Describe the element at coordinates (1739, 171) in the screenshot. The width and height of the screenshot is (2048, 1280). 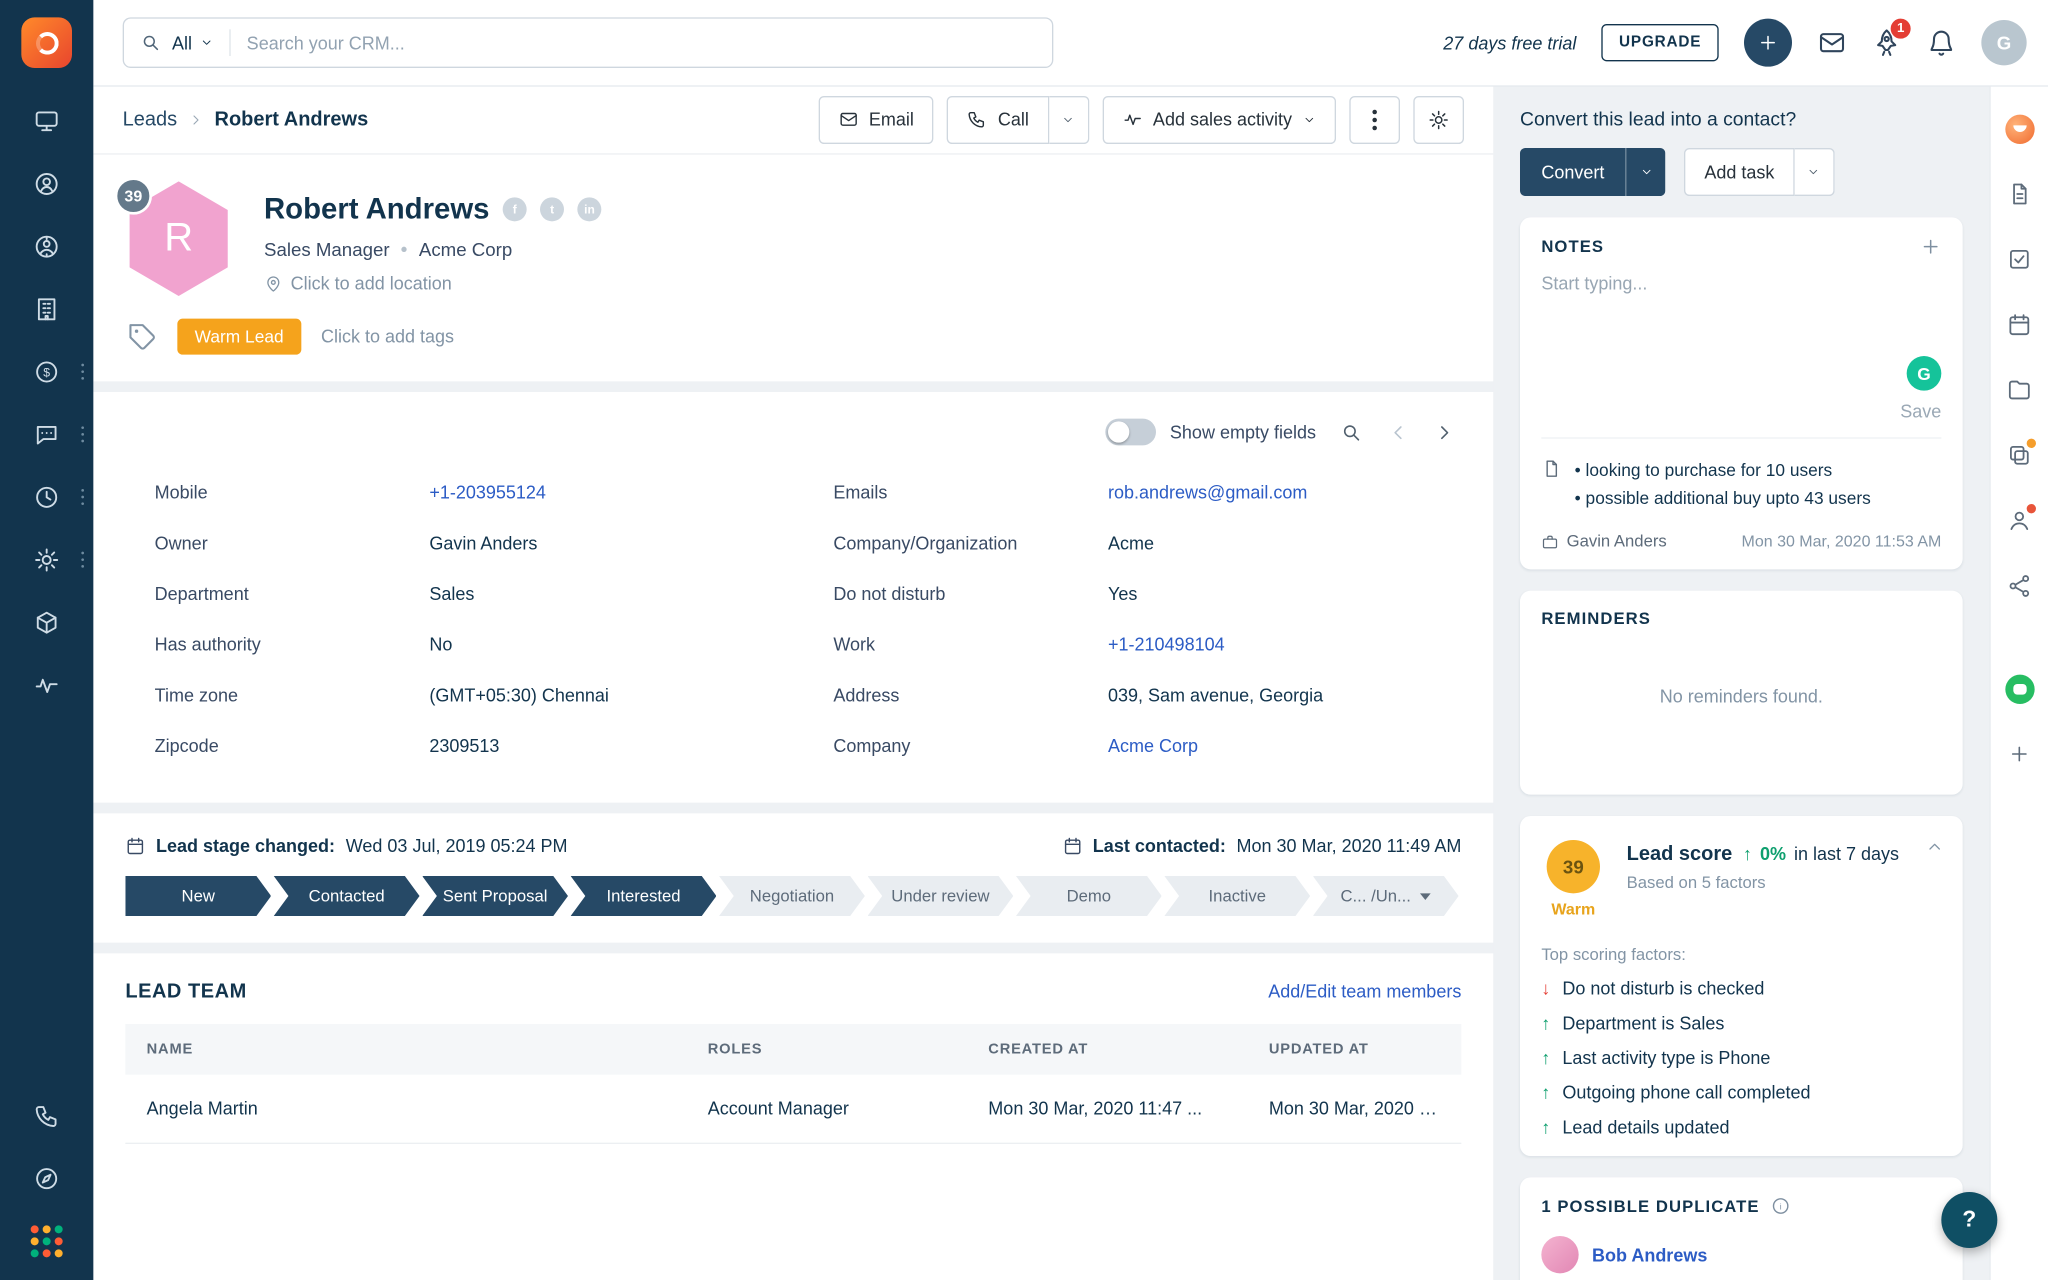
I see `add-task-button: Add task` at that location.